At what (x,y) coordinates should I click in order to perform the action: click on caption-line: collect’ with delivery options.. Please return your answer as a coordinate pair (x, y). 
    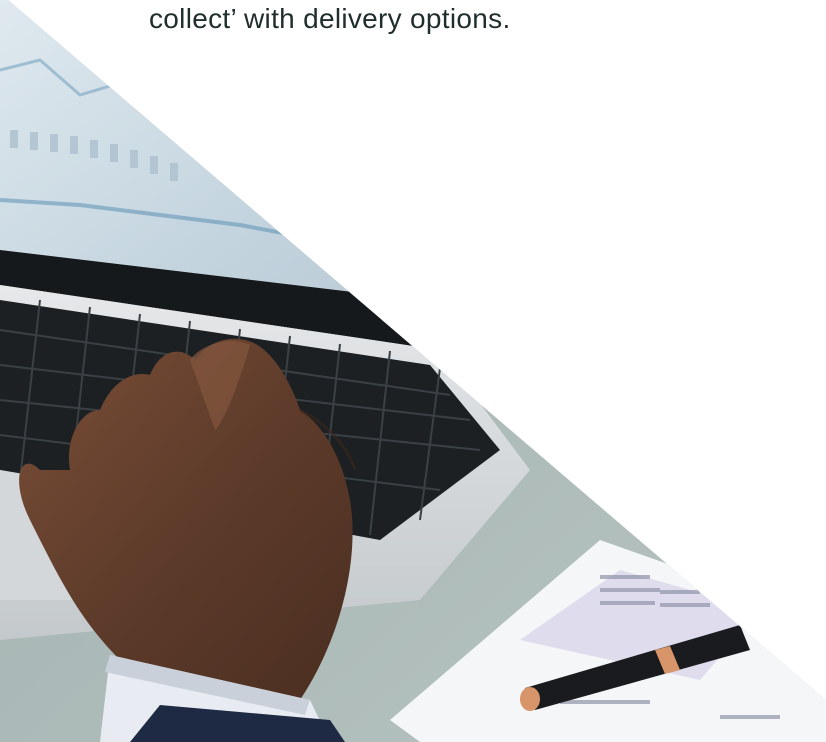
    Looking at the image, I should click on (330, 18).